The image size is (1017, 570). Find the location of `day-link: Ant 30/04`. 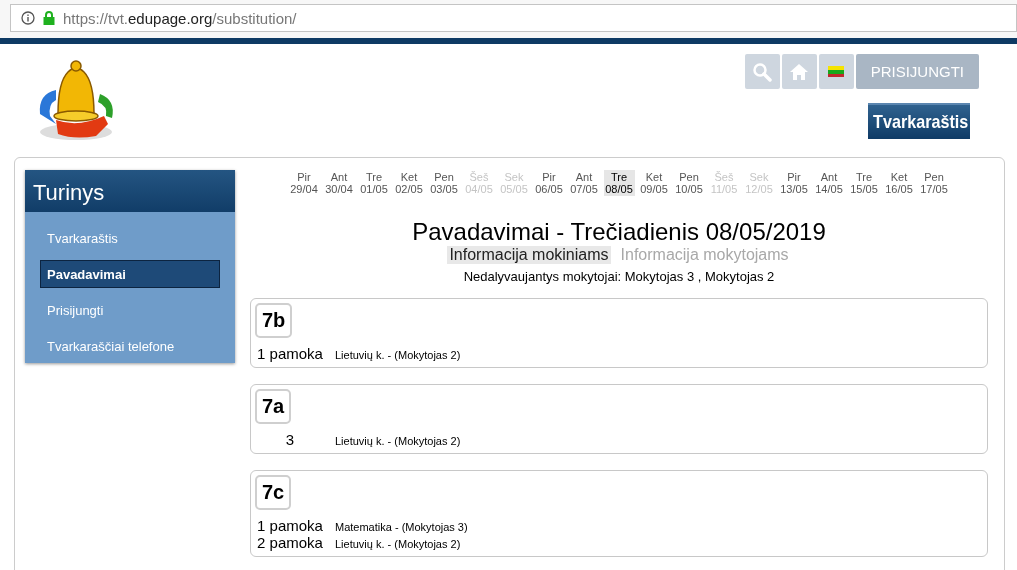

day-link: Ant 30/04 is located at coordinates (339, 183).